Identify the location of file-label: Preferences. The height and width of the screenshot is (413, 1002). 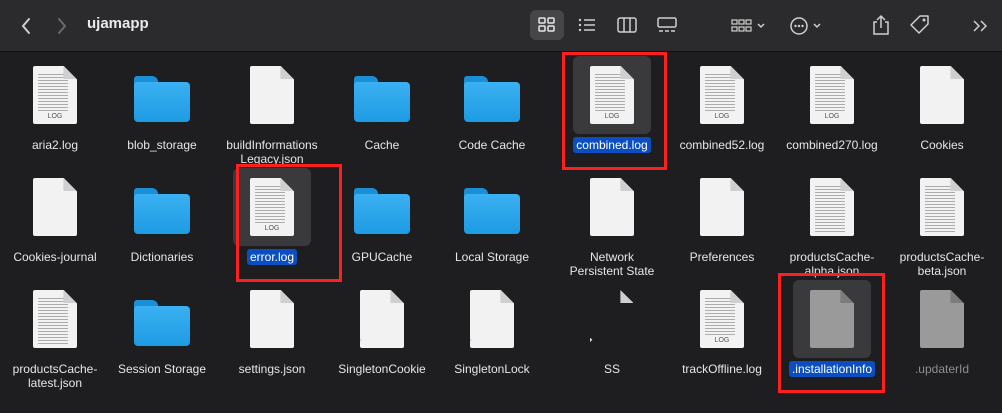
(722, 257).